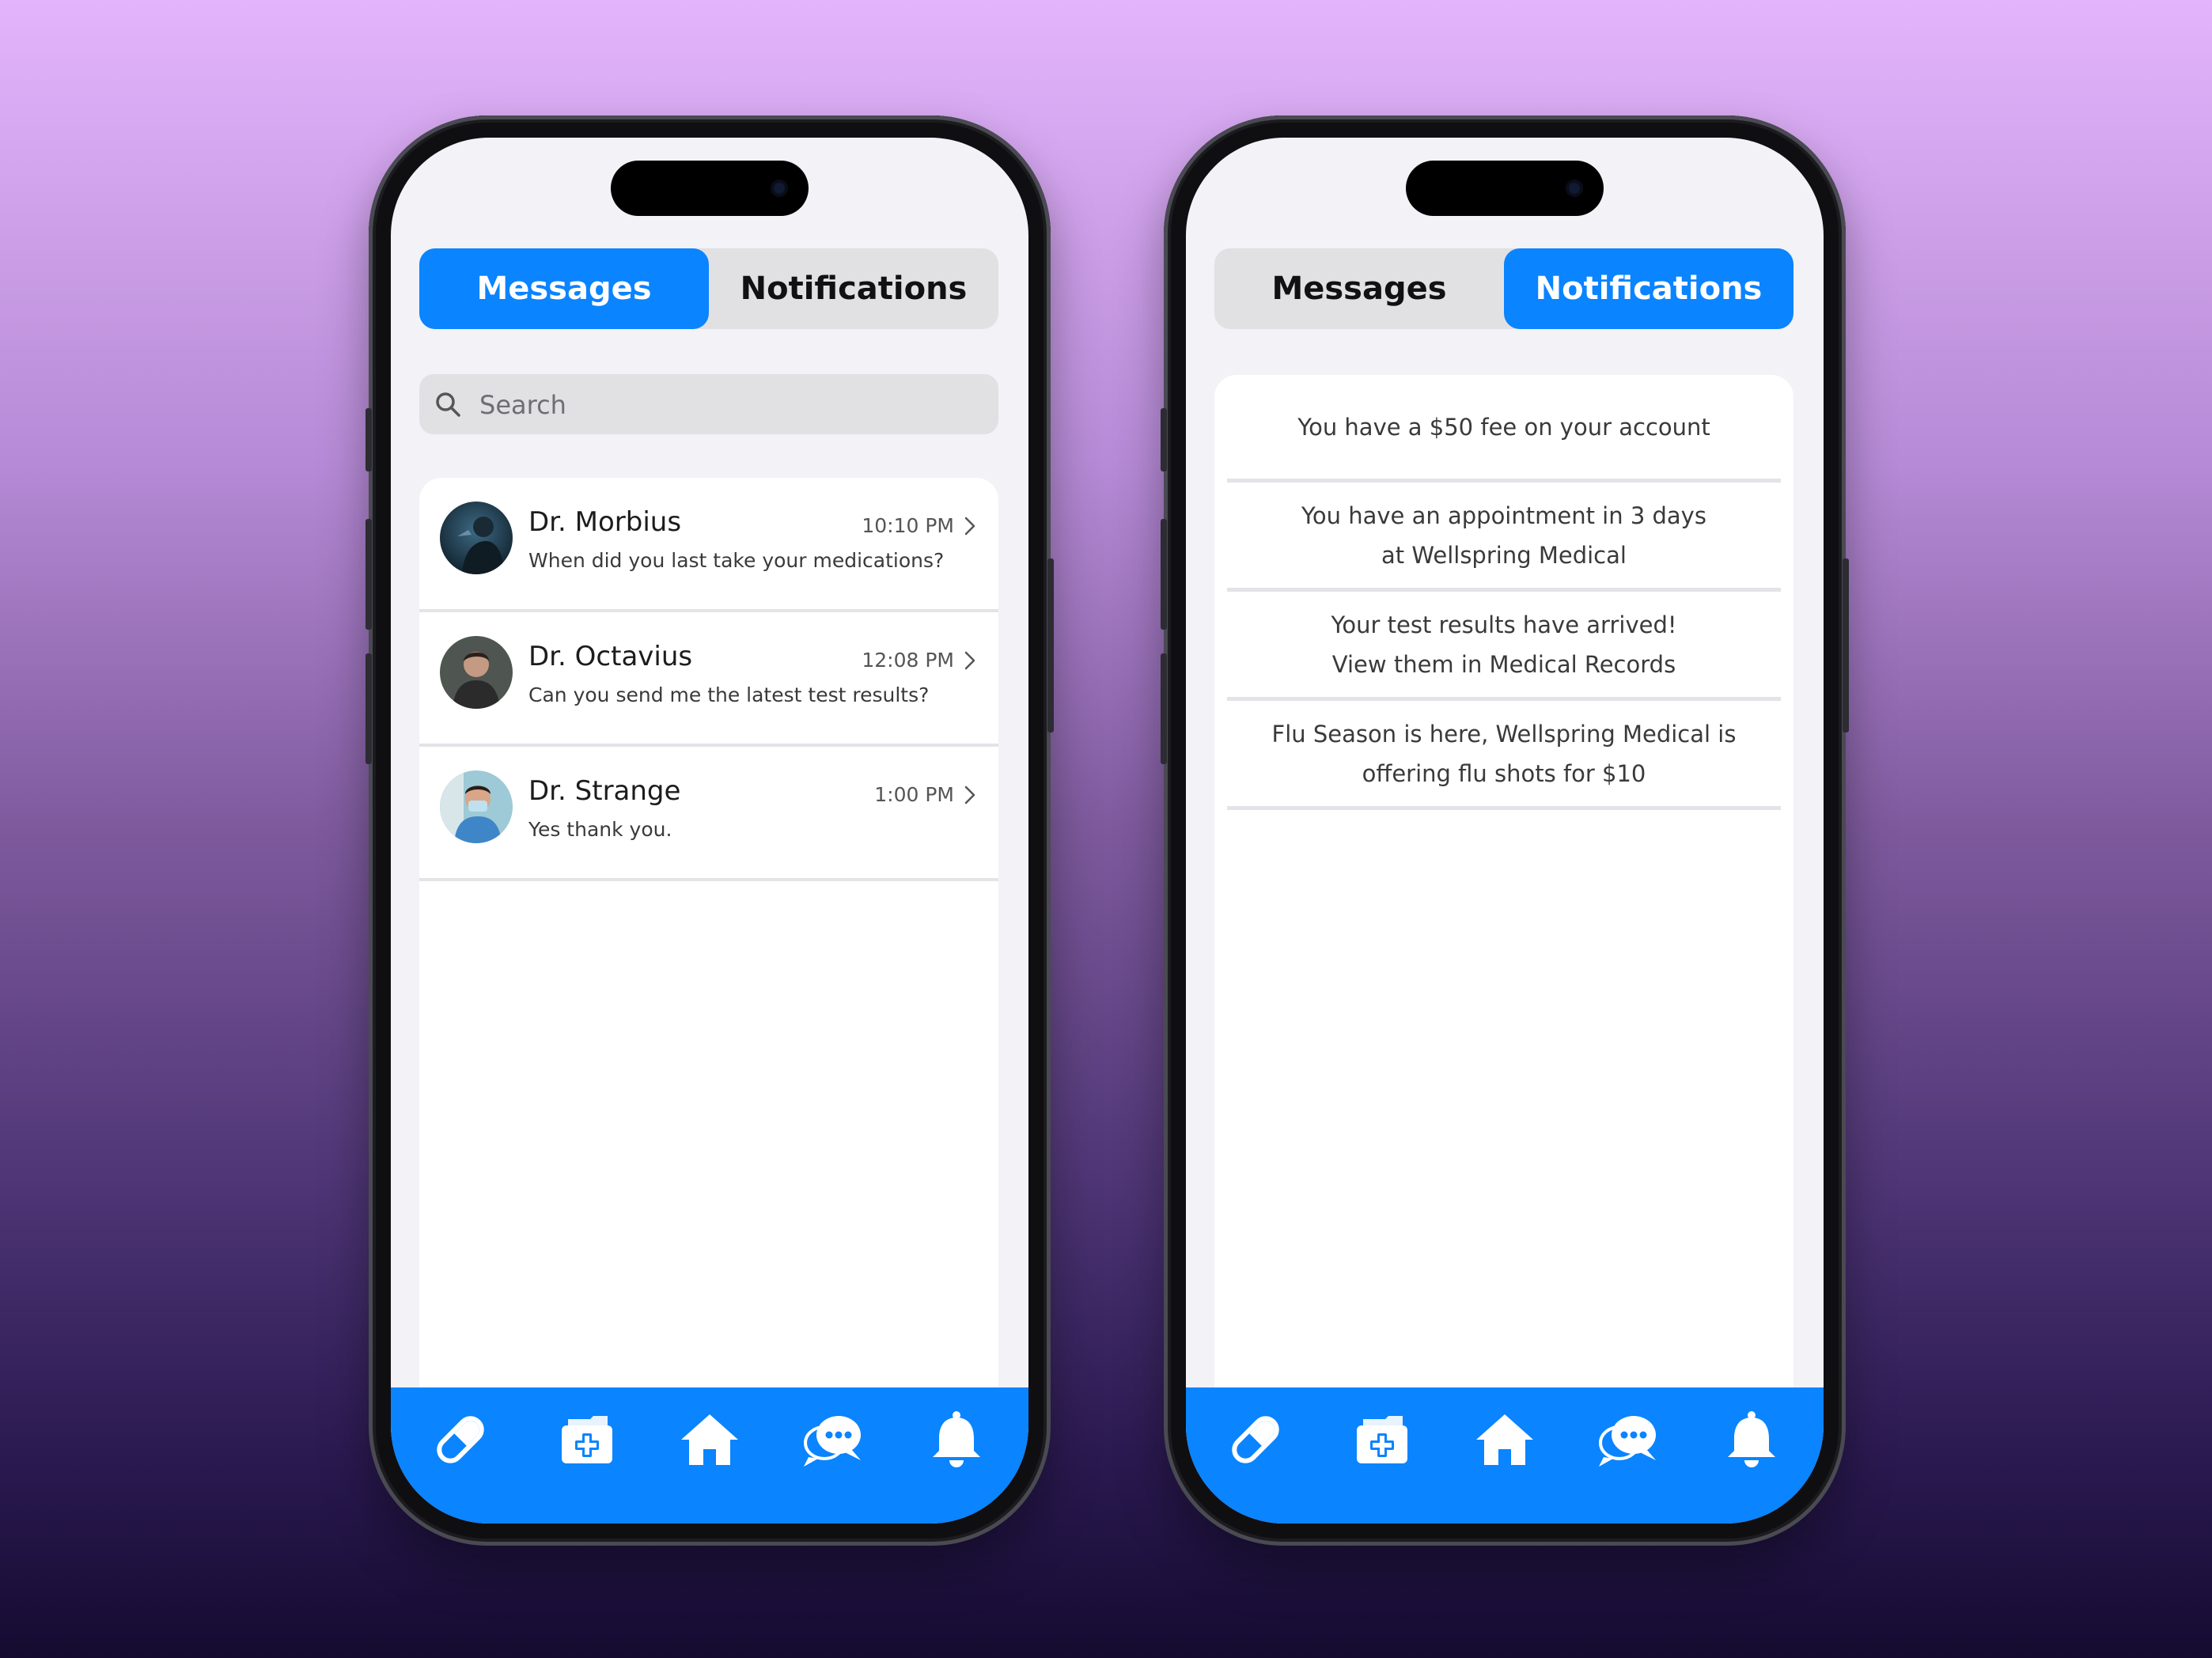 This screenshot has width=2212, height=1658. What do you see at coordinates (1504, 515) in the screenshot?
I see `notification-line-1: You have an appointment in 3 days` at bounding box center [1504, 515].